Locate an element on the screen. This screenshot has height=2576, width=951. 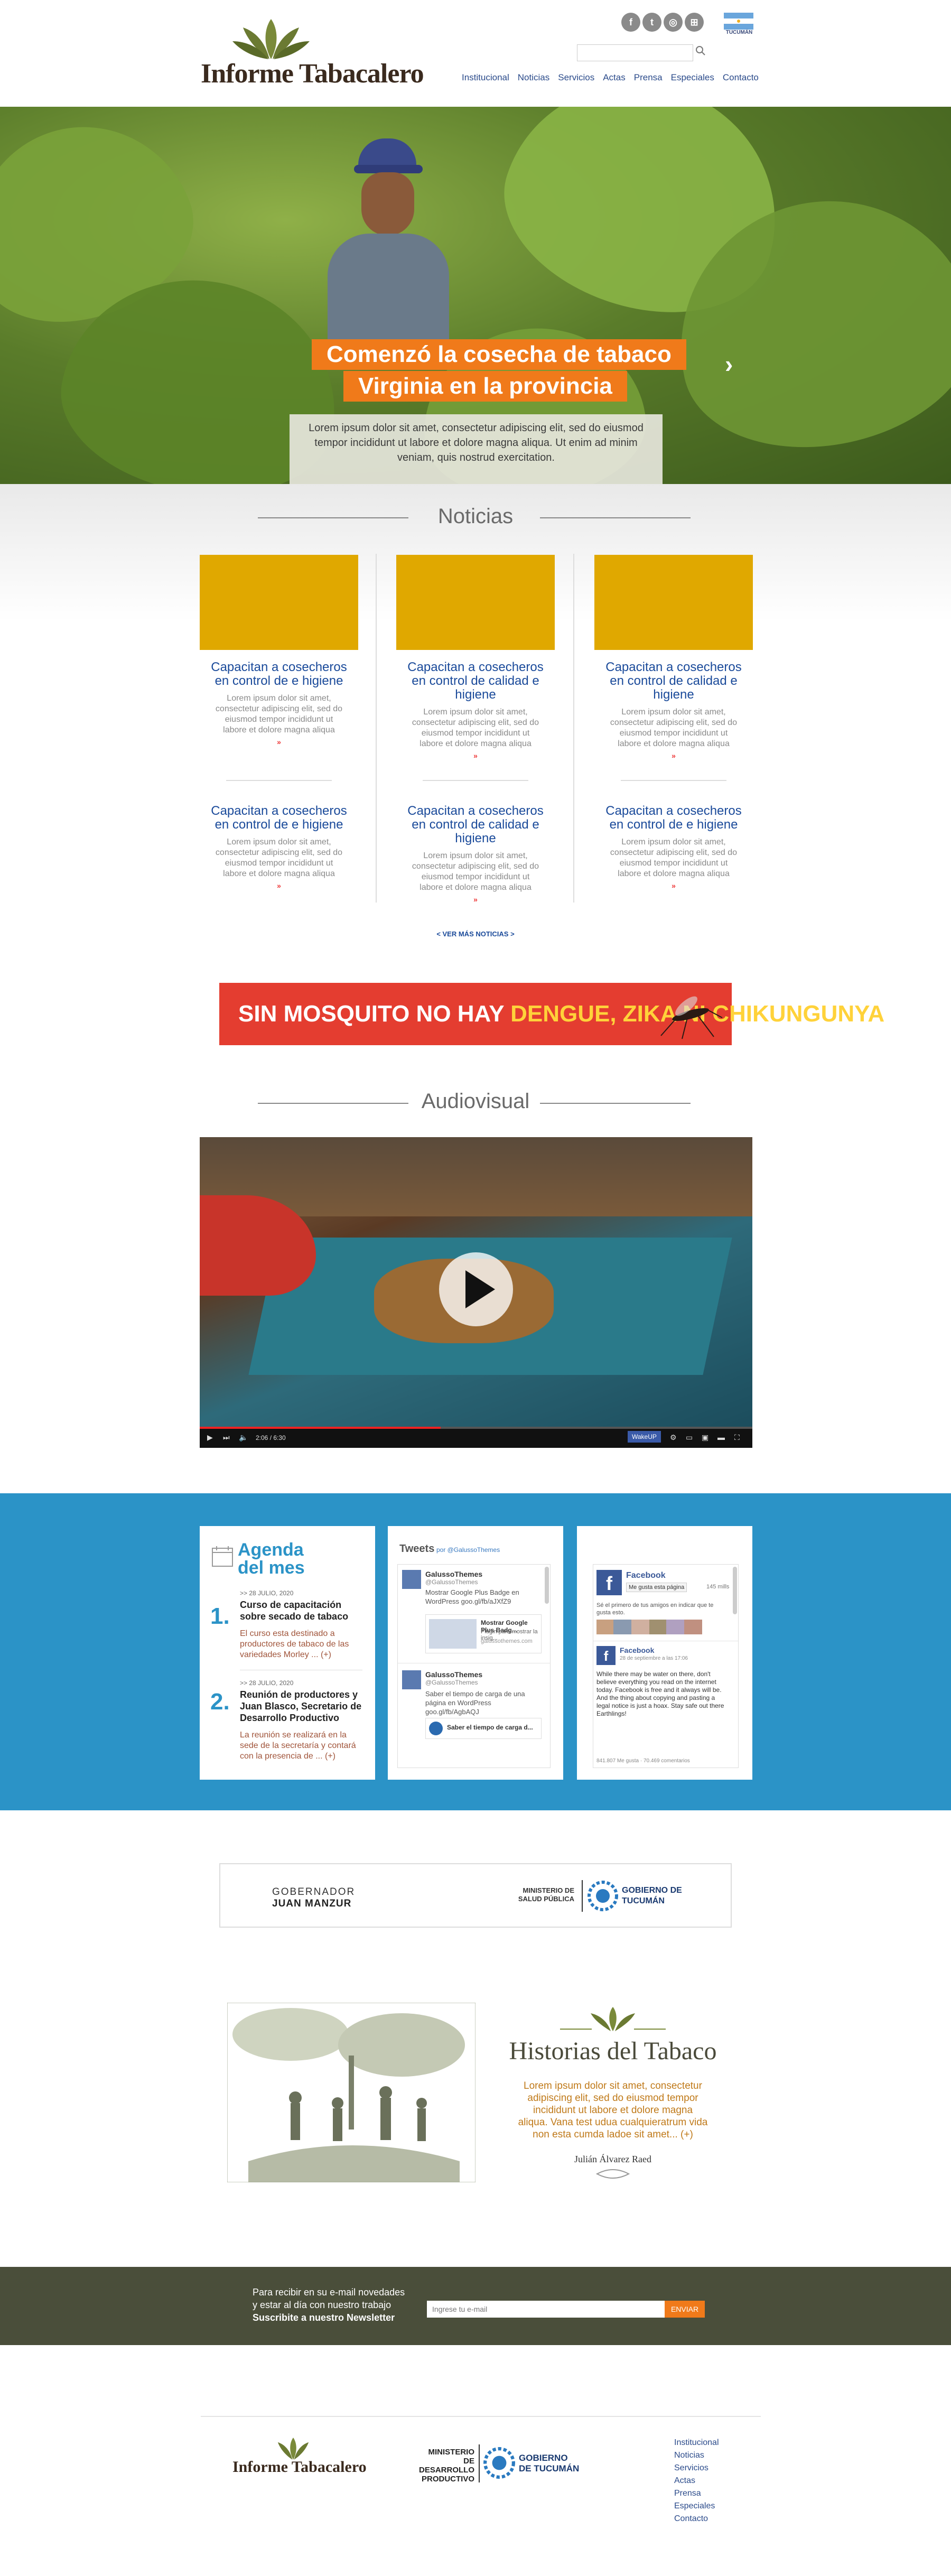
footer-link-actas: Actas is located at coordinates (684, 2481).